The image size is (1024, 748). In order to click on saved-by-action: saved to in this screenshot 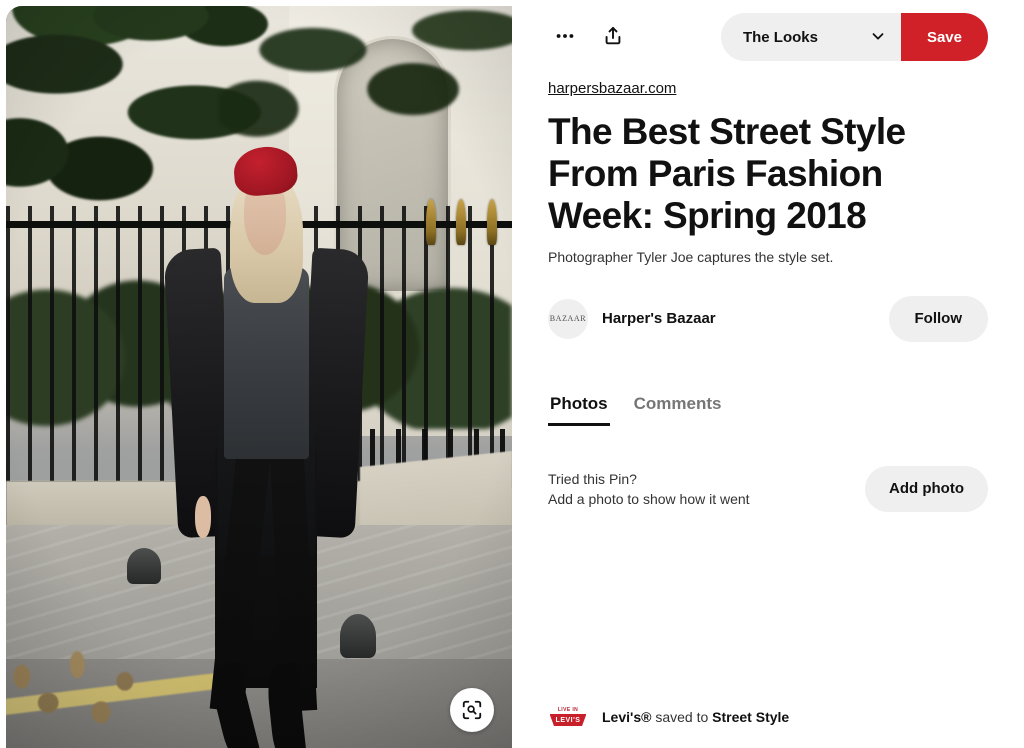, I will do `click(682, 717)`.